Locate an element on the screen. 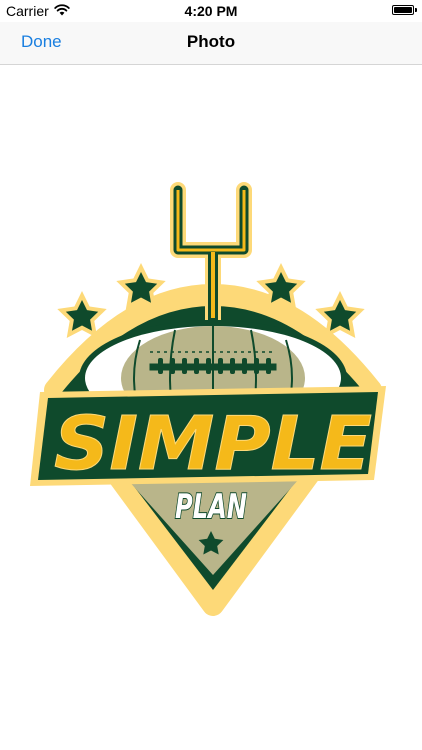  nav-bar: Done Photo is located at coordinates (211, 43).